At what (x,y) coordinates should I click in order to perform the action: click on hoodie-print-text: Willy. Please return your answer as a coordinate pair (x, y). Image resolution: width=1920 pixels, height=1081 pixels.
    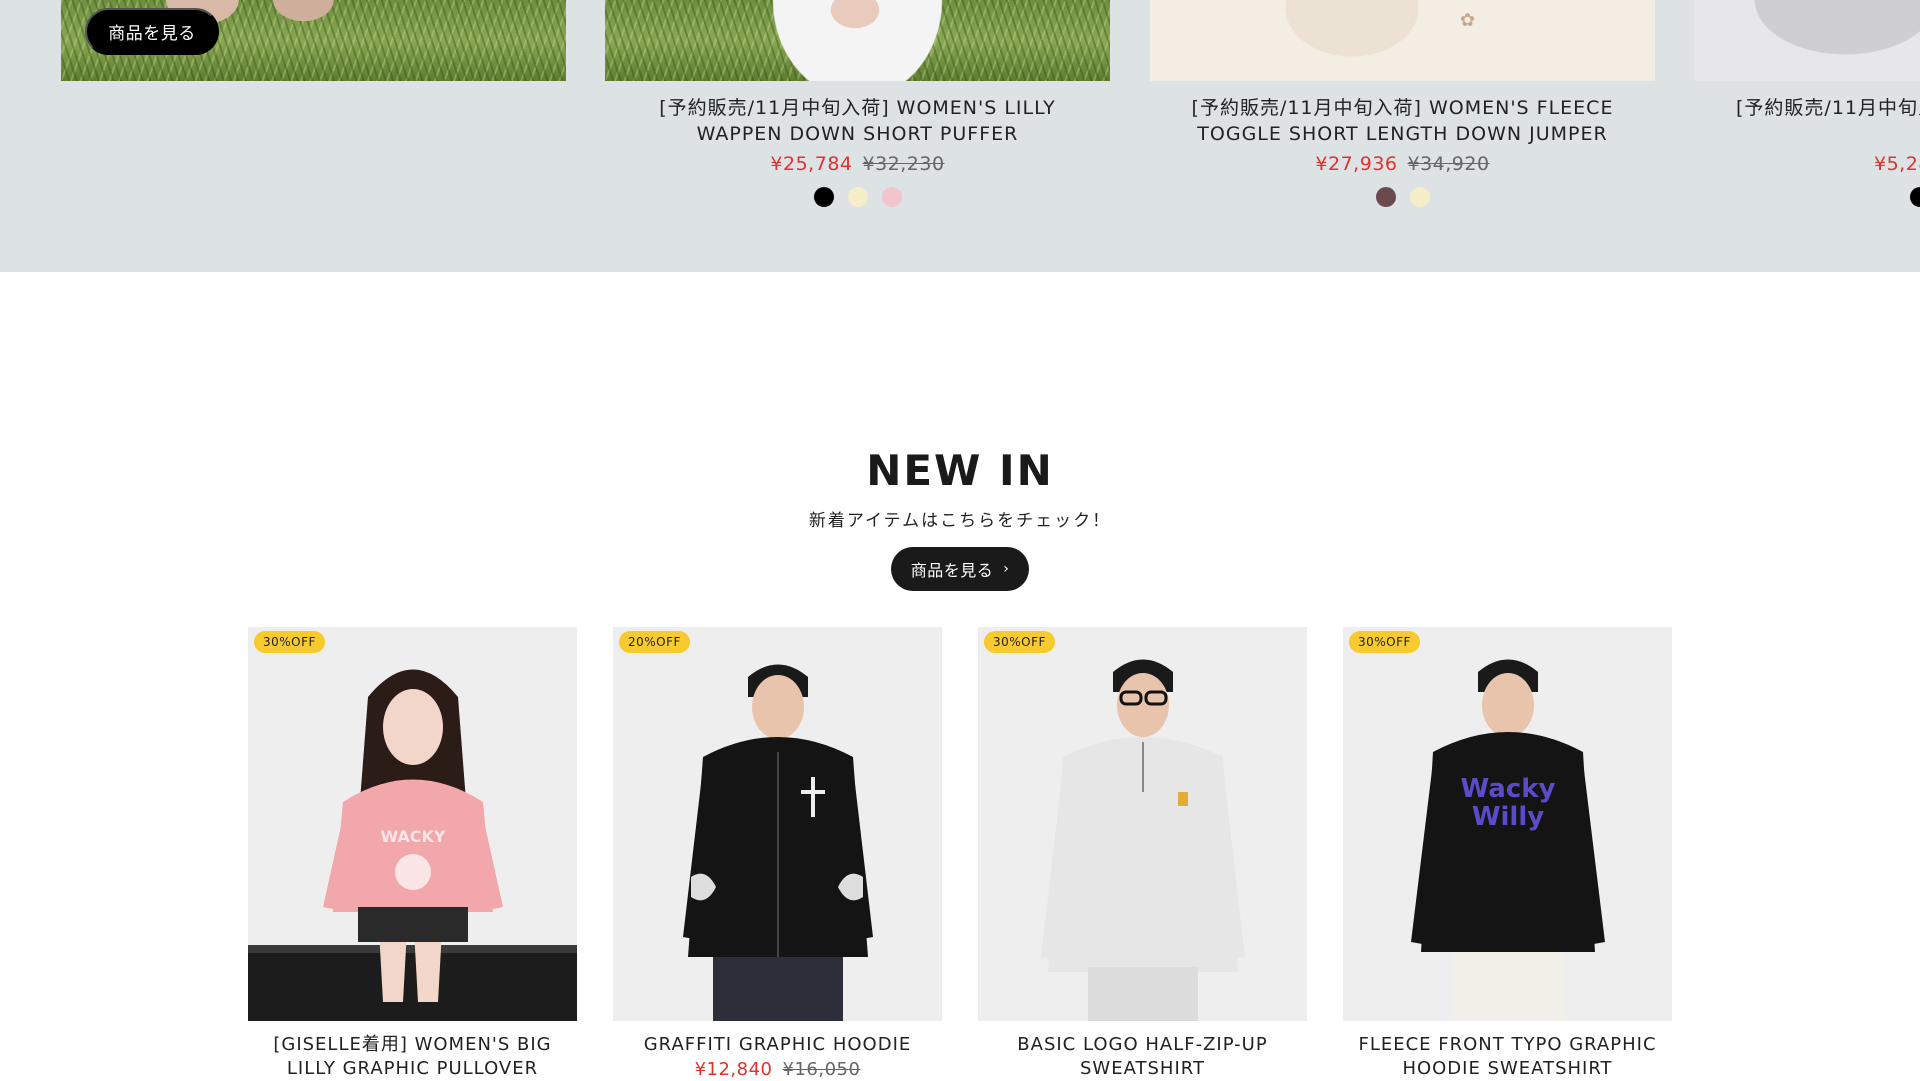
    Looking at the image, I should click on (1508, 817).